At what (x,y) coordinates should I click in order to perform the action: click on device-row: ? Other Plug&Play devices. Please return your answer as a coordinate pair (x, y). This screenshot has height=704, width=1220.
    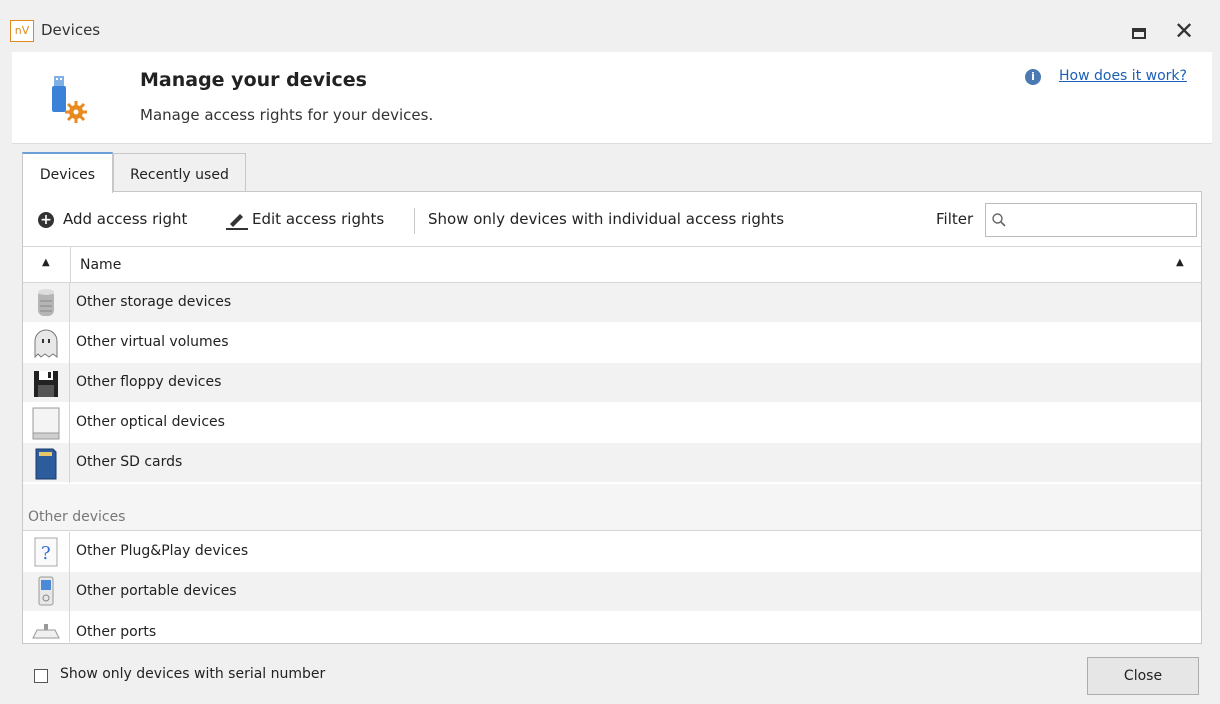
    Looking at the image, I should click on (612, 552).